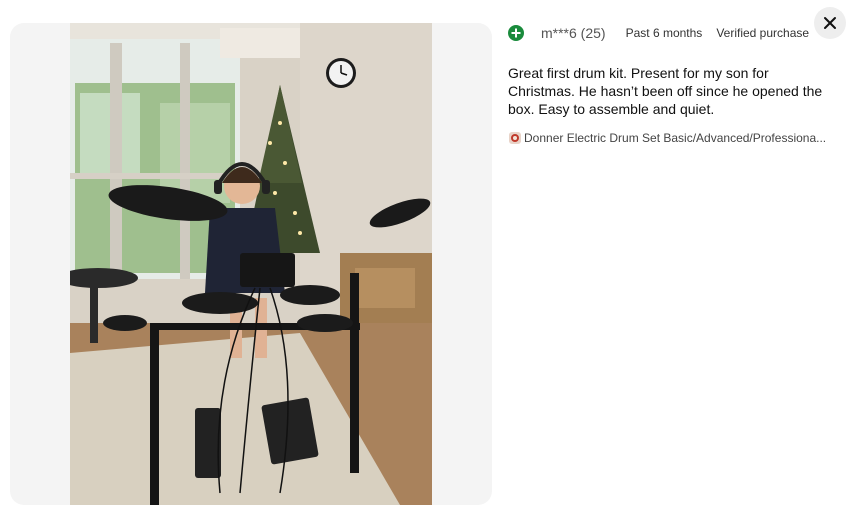 The width and height of the screenshot is (846, 519). What do you see at coordinates (515, 138) in the screenshot?
I see `product-thumbnail-icon` at bounding box center [515, 138].